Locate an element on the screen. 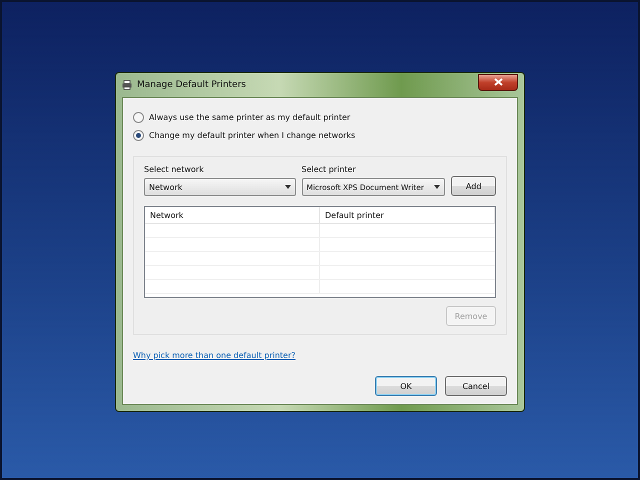 The width and height of the screenshot is (640, 480). column-header: Default printer is located at coordinates (407, 215).